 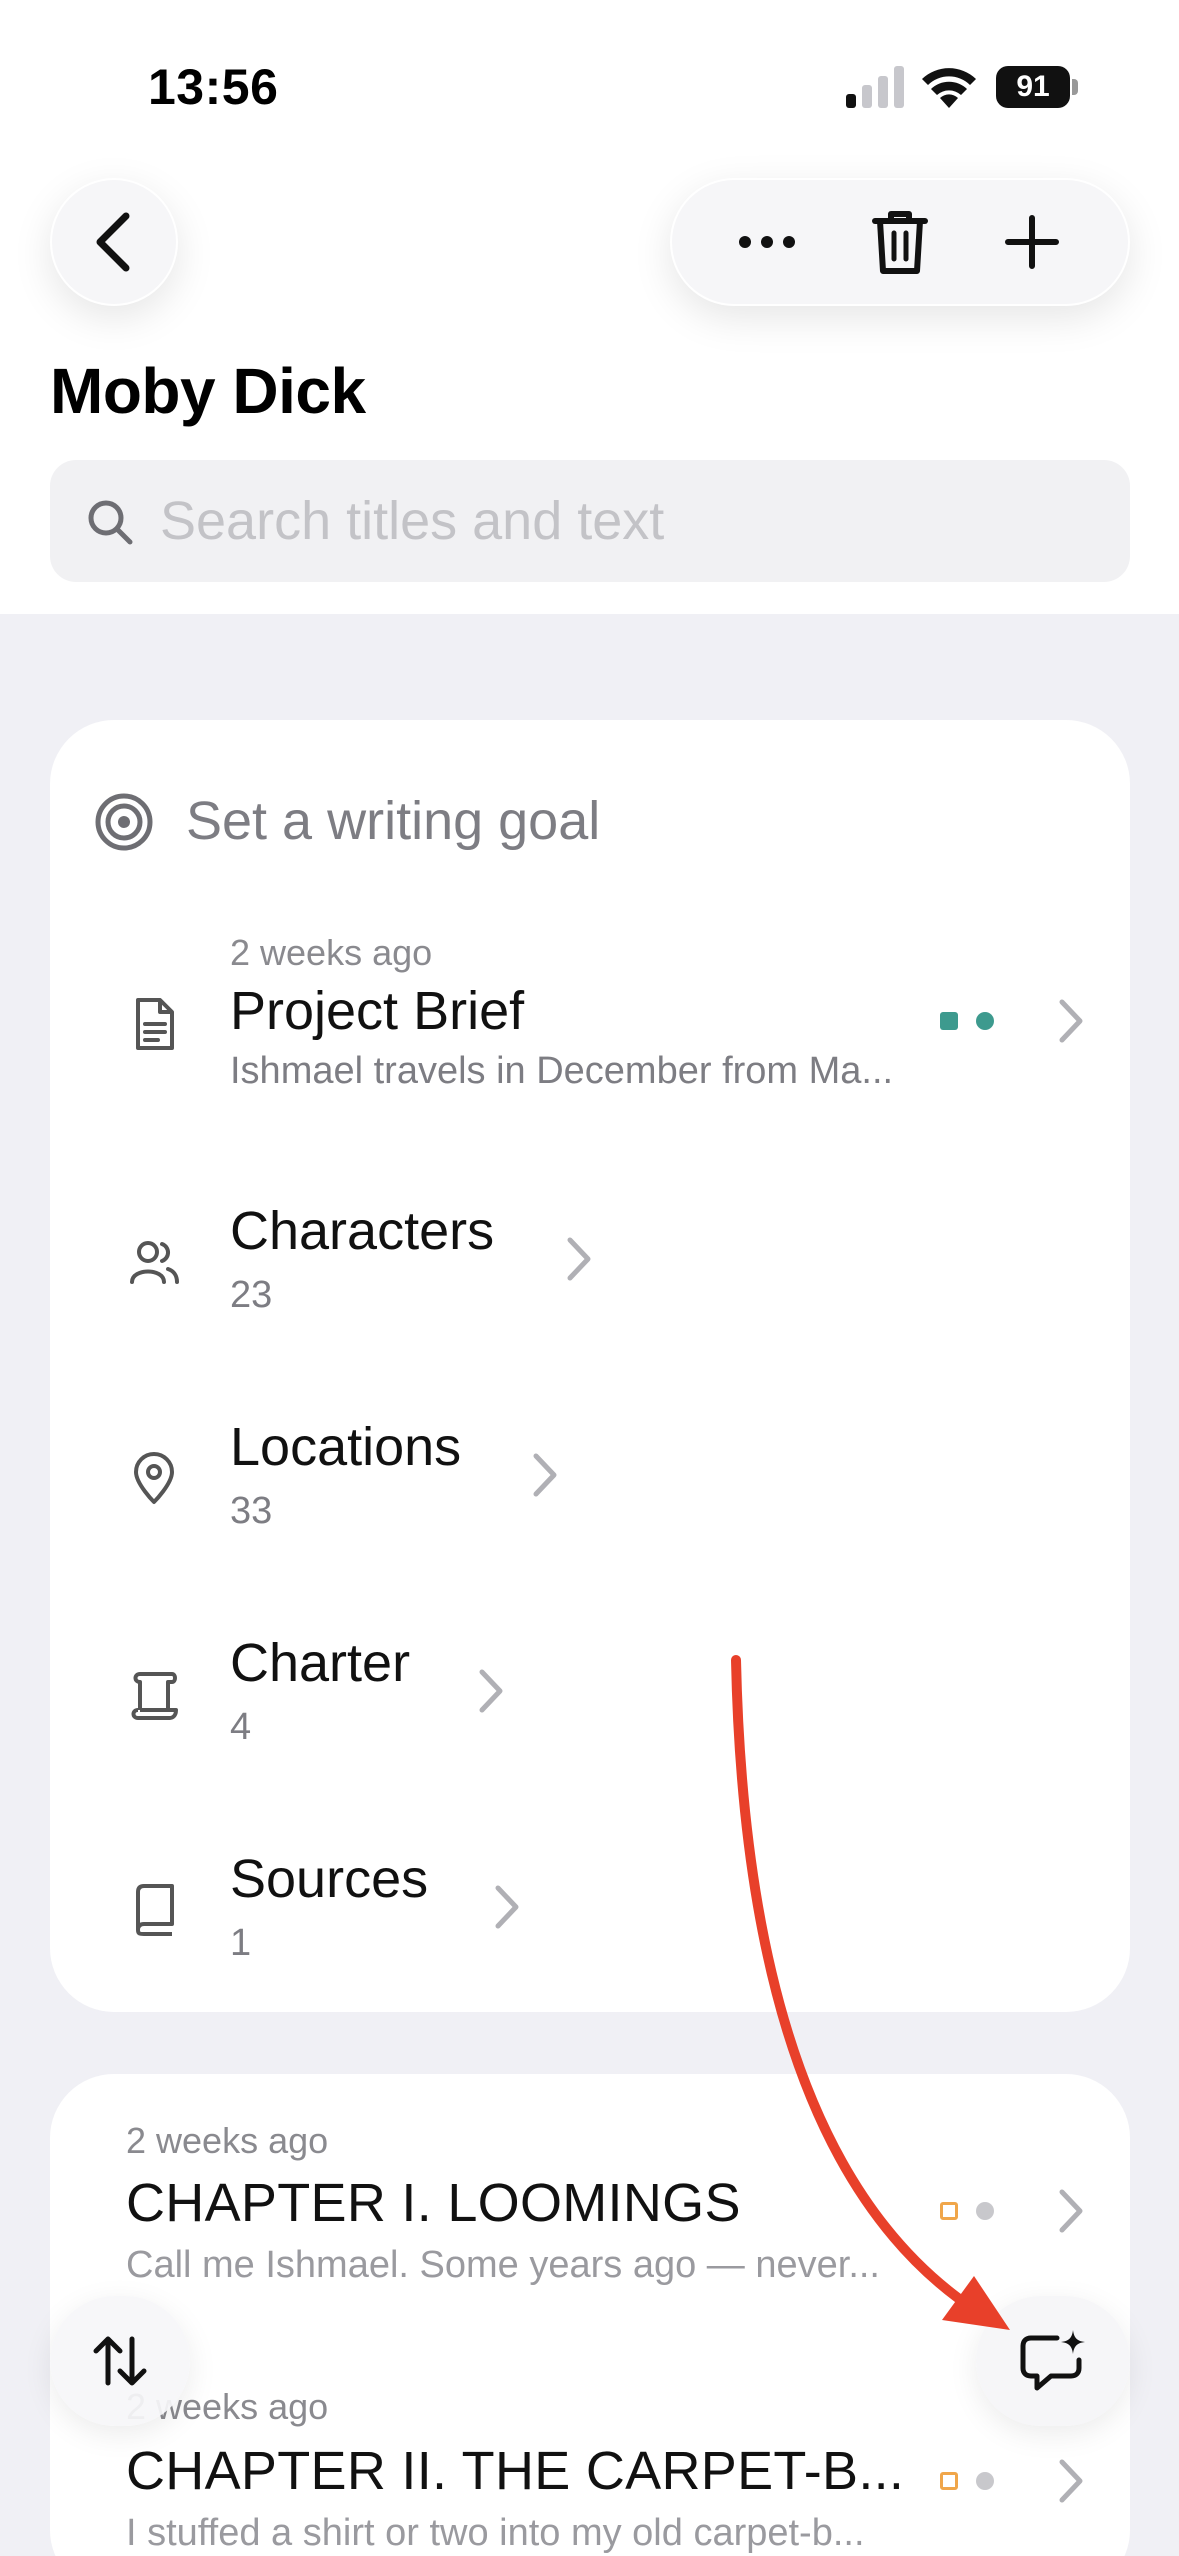 I want to click on map-pin-icon, so click(x=154, y=1478).